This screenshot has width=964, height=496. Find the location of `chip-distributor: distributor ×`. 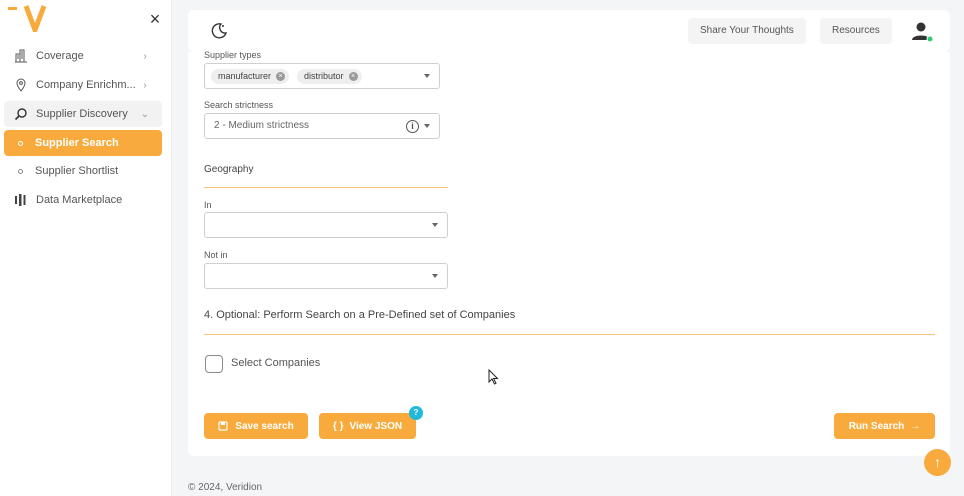

chip-distributor: distributor × is located at coordinates (329, 76).